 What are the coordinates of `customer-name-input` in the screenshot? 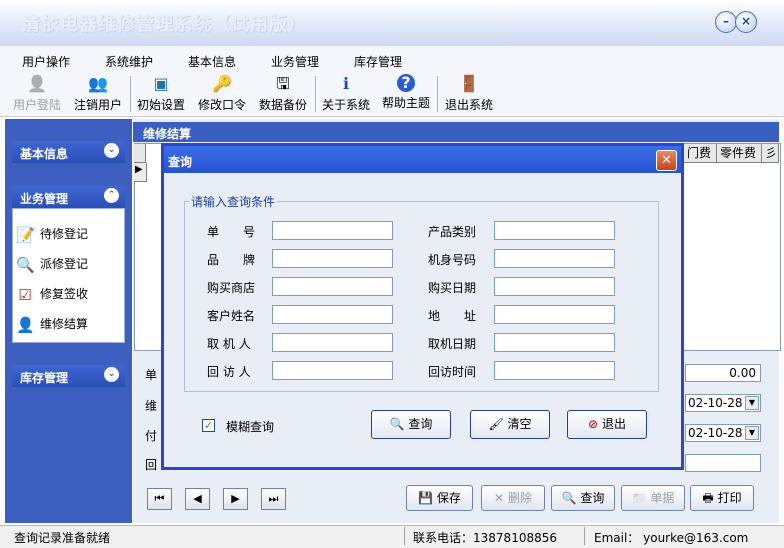 It's located at (332, 314).